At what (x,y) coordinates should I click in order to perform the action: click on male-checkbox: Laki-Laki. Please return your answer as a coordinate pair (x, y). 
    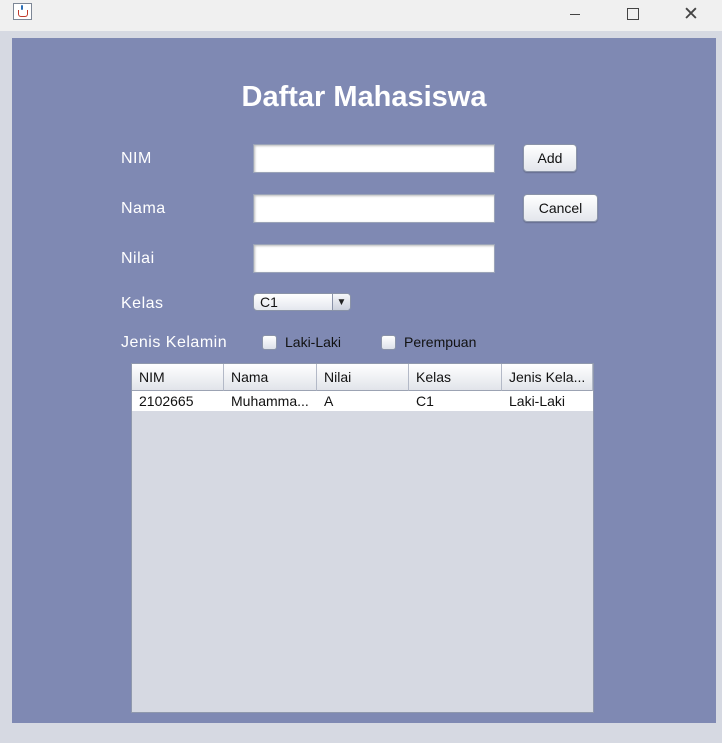
    Looking at the image, I should click on (301, 342).